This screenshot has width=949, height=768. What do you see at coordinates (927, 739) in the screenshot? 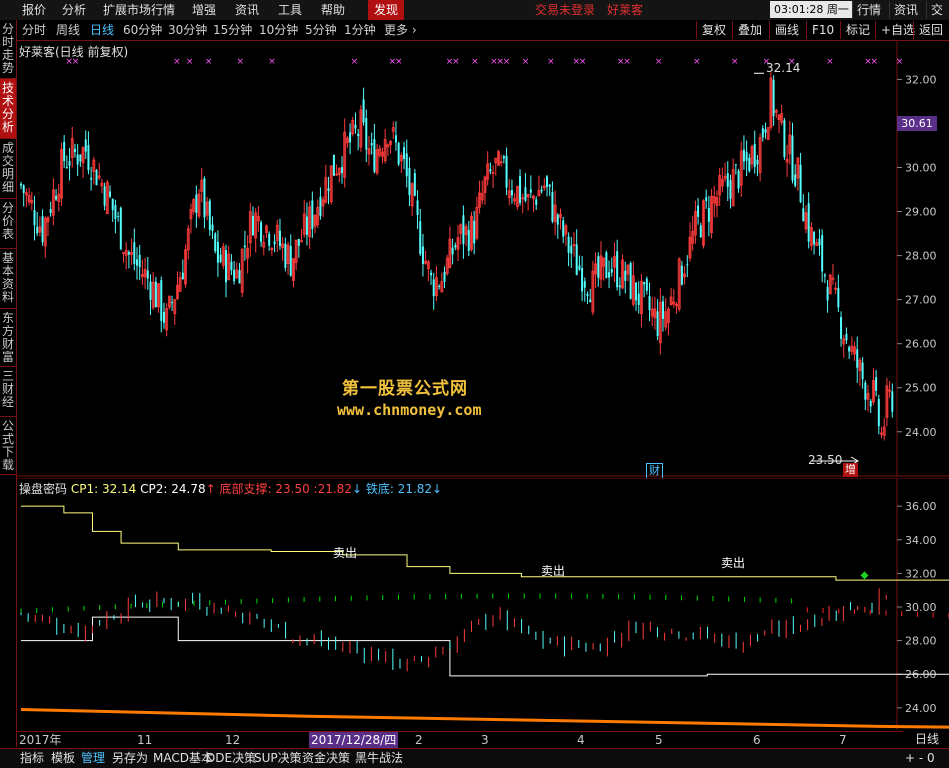
I see `period-indicator: 日线` at bounding box center [927, 739].